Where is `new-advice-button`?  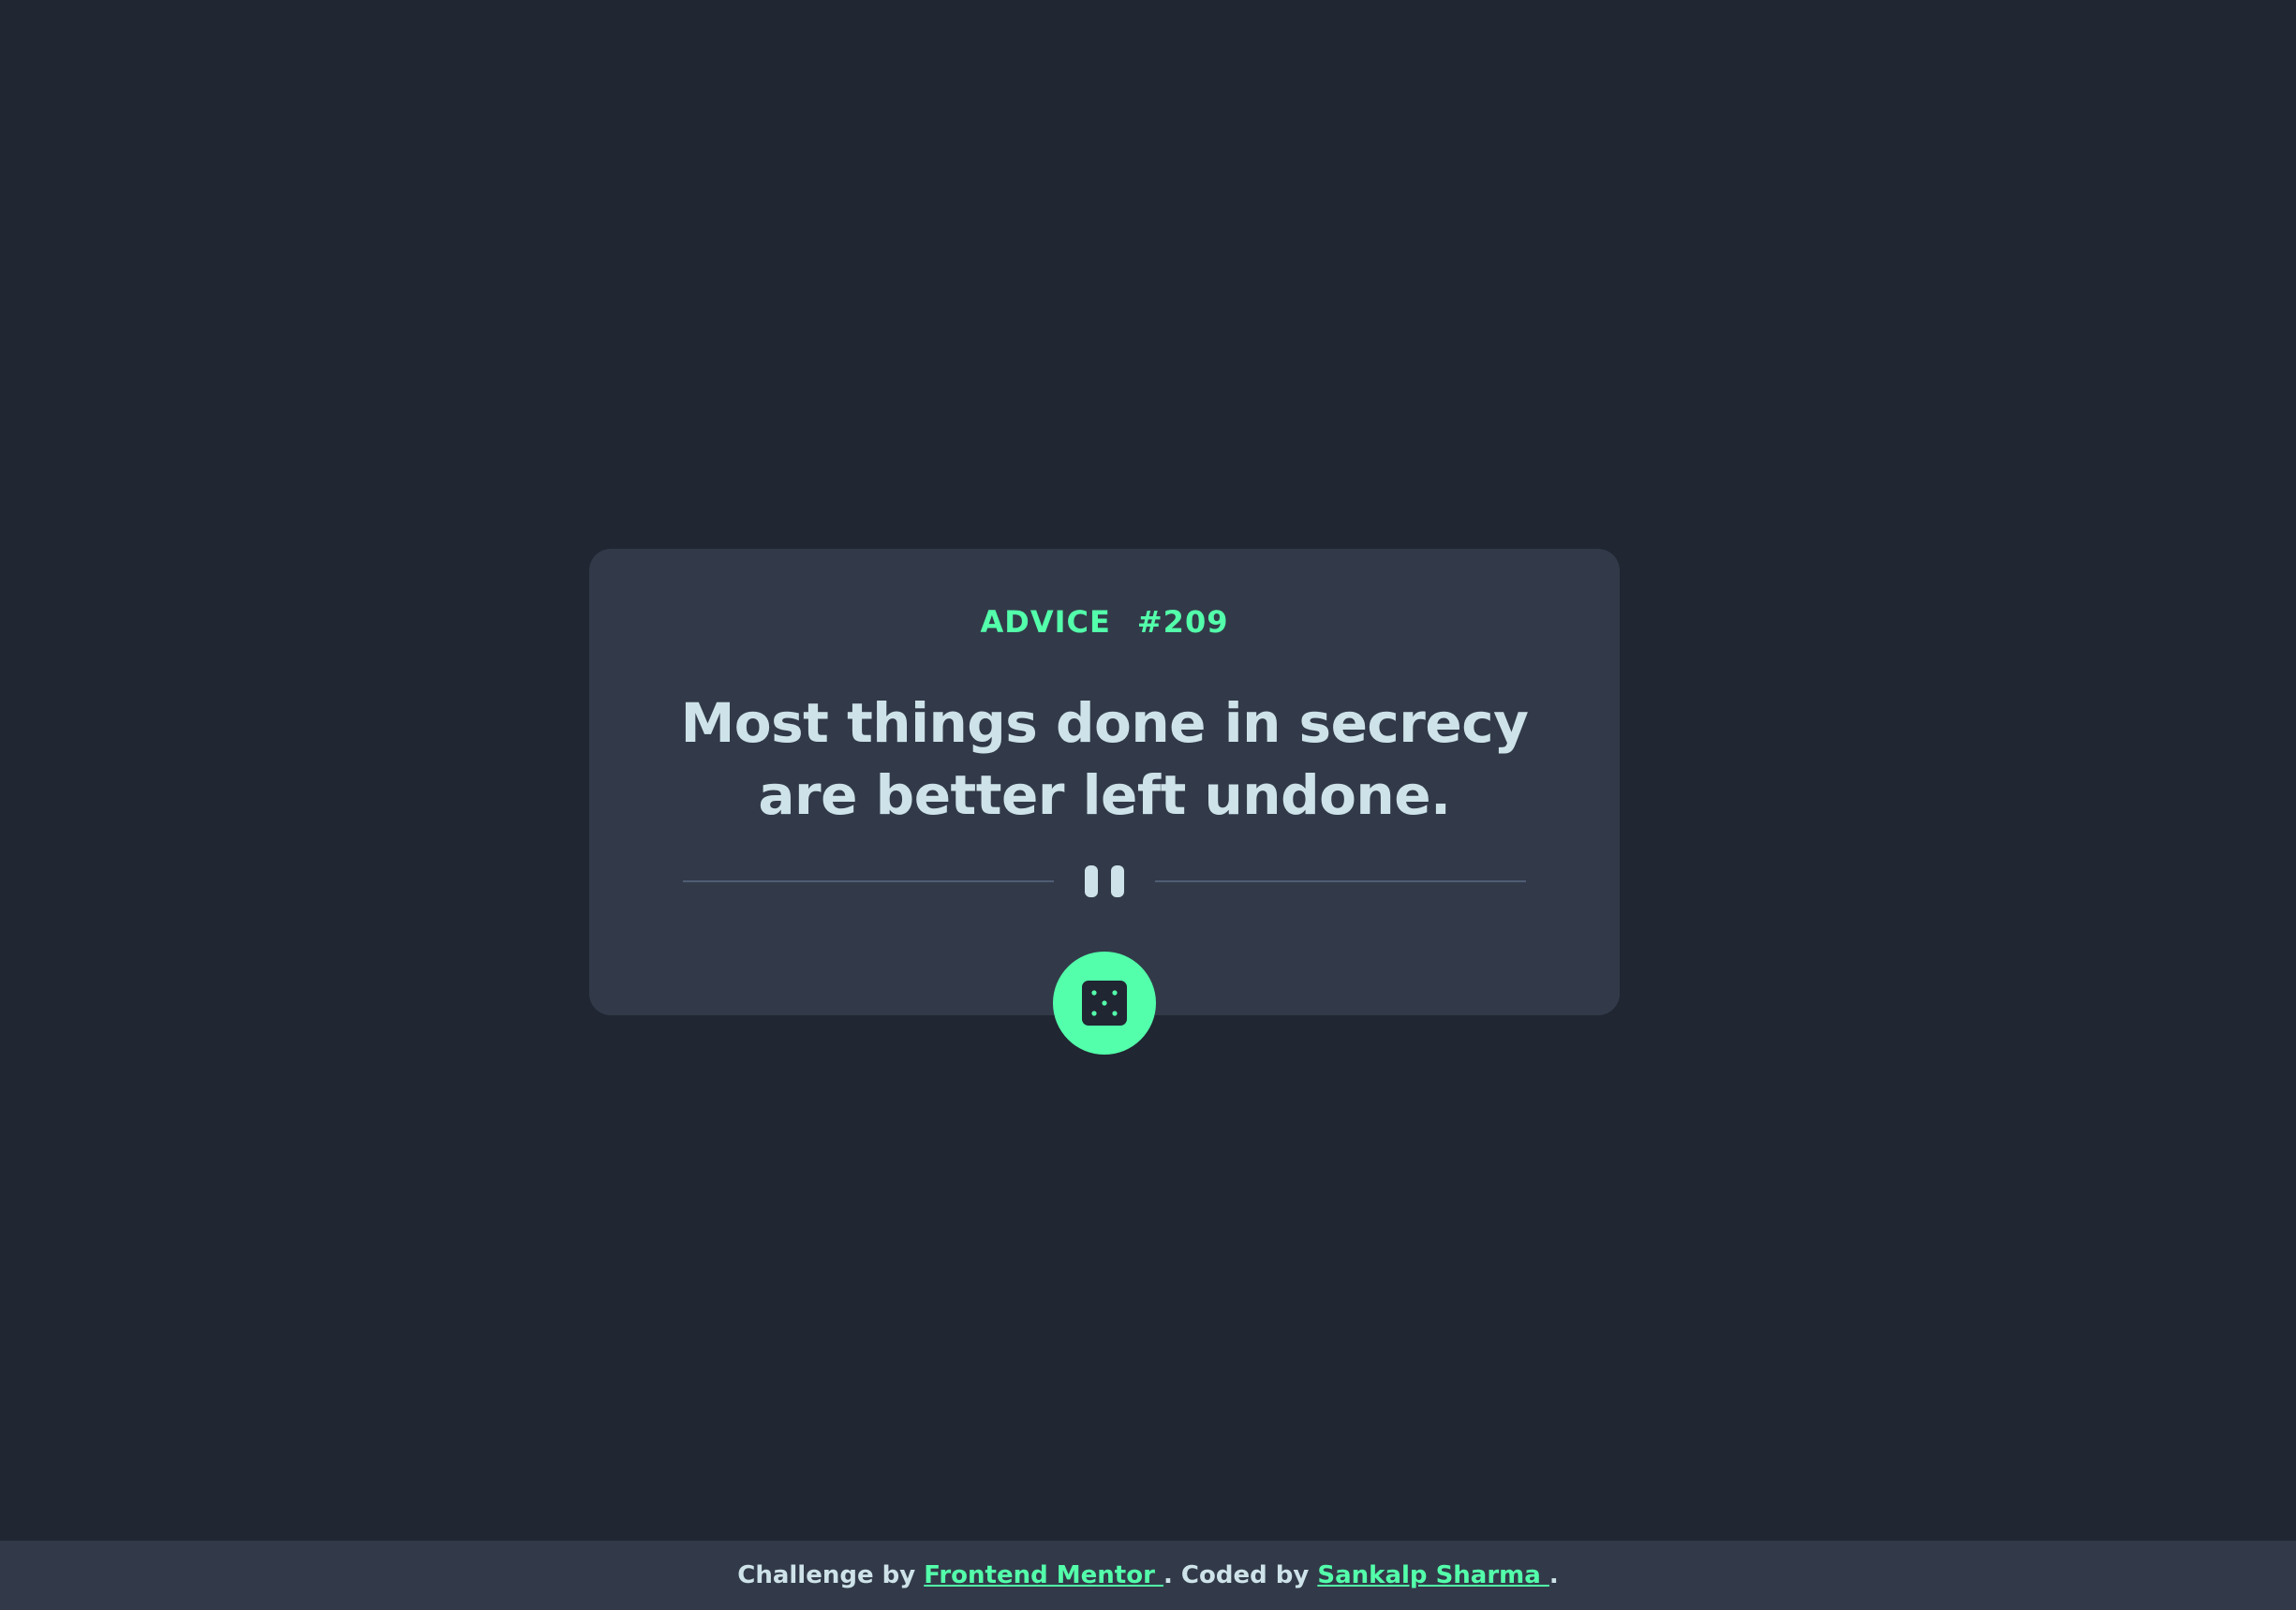 new-advice-button is located at coordinates (1104, 1003).